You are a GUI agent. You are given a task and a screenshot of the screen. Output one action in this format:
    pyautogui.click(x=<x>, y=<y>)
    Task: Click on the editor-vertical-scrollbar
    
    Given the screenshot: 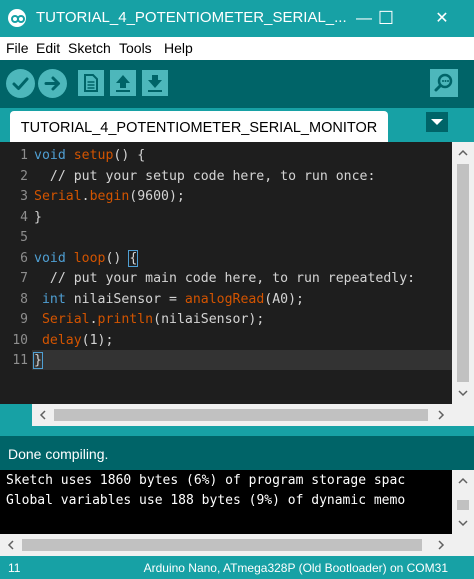 What is the action you would take?
    pyautogui.click(x=463, y=273)
    